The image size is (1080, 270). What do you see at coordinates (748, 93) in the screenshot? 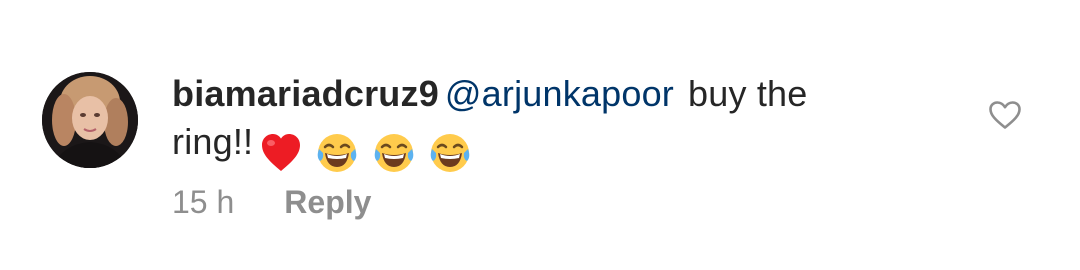
I see `comment-text-part-1: buy the` at bounding box center [748, 93].